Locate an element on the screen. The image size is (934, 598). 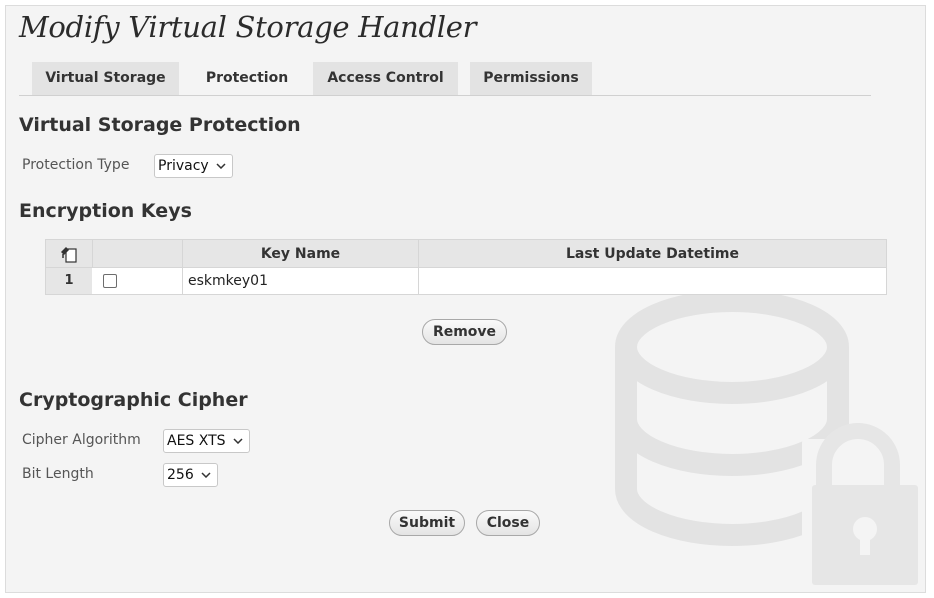
key-name-cell: eskmkey01 is located at coordinates (300, 281).